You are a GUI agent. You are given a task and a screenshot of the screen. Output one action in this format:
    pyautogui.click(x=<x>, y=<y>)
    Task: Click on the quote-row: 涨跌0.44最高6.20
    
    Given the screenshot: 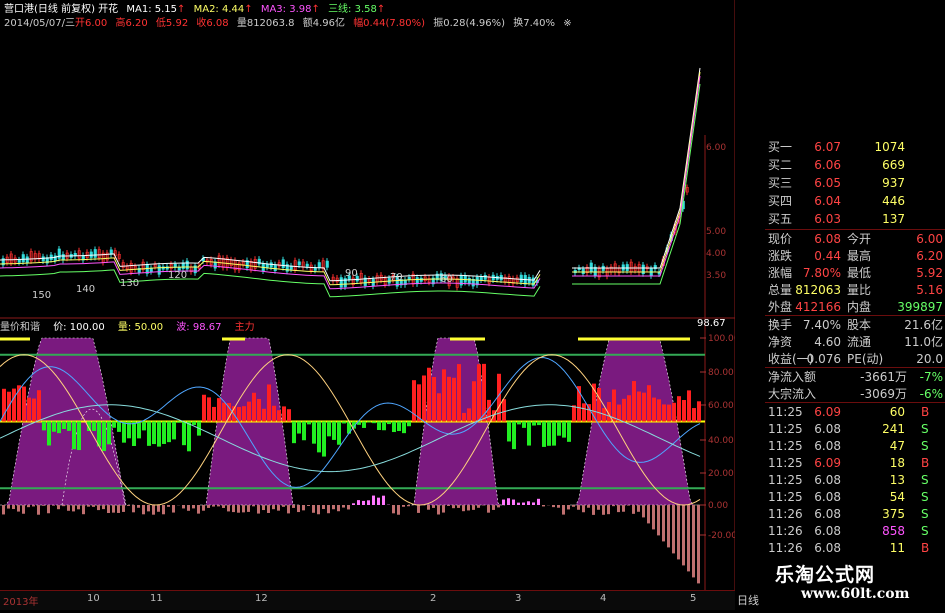 What is the action you would take?
    pyautogui.click(x=840, y=256)
    